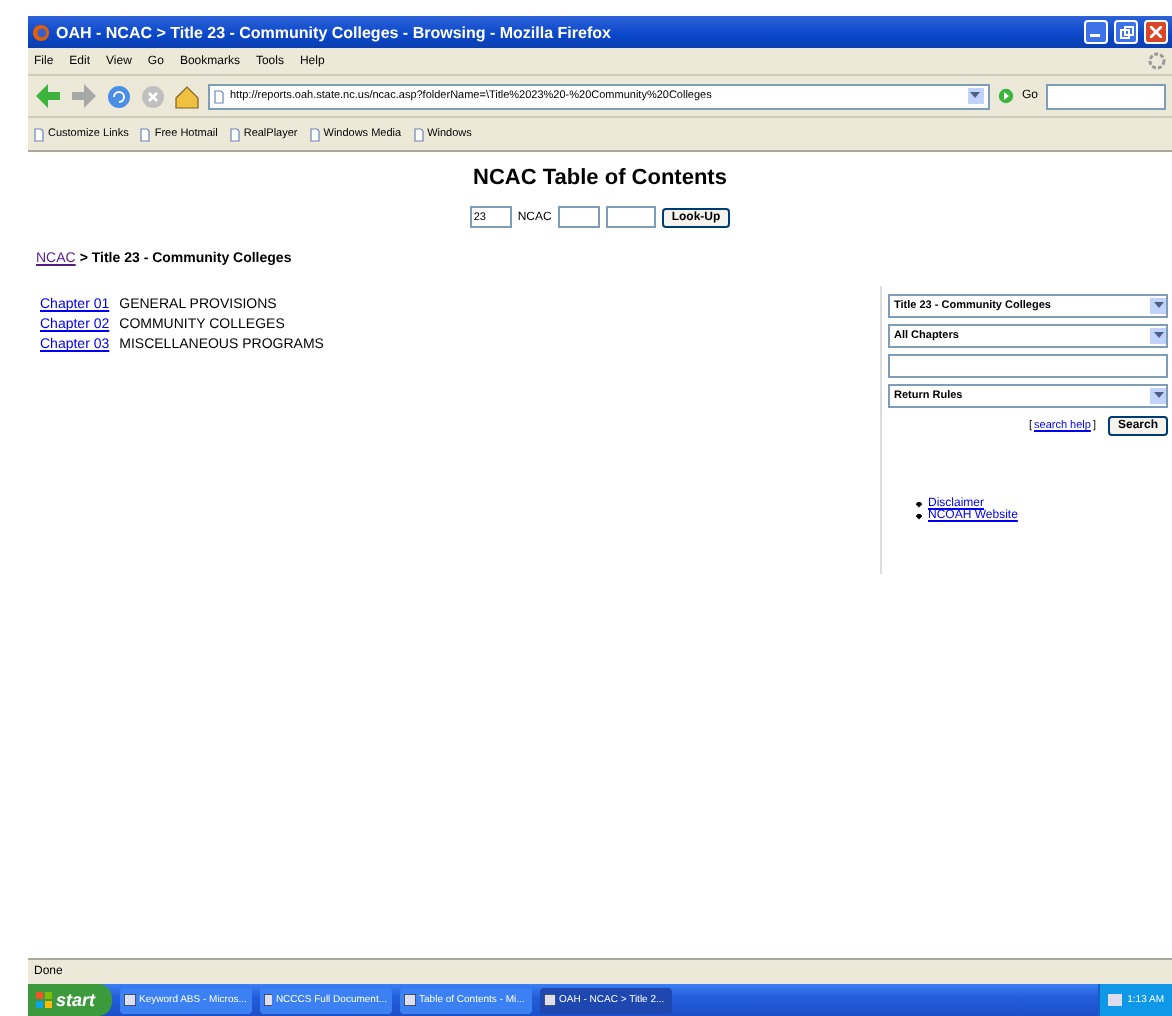 The width and height of the screenshot is (1172, 1016). Describe the element at coordinates (44, 1000) in the screenshot. I see `windows-logo-icon` at that location.